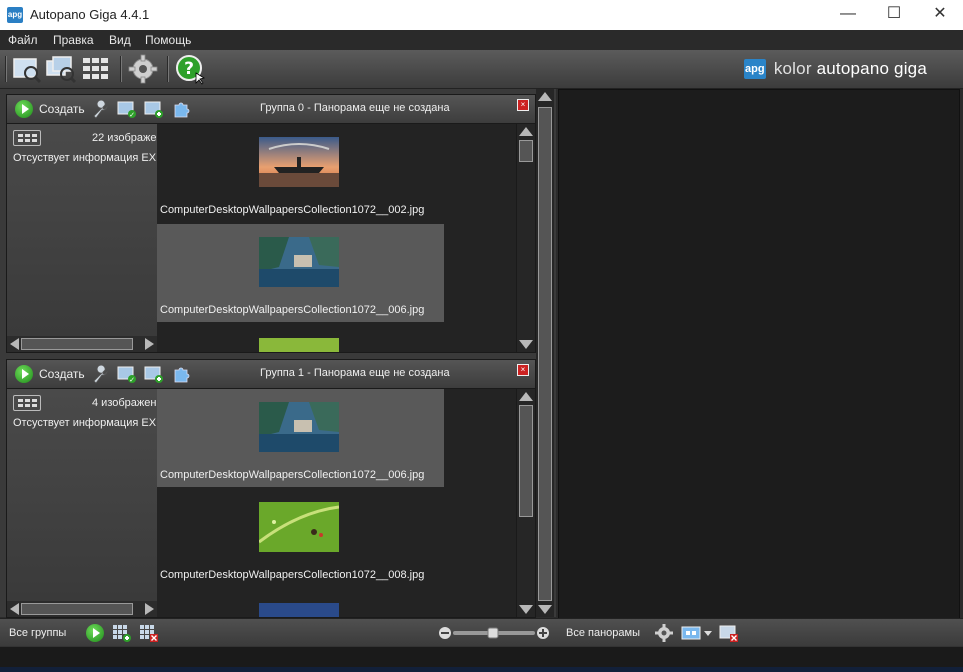  I want to click on remove-panorama-icon, so click(729, 633).